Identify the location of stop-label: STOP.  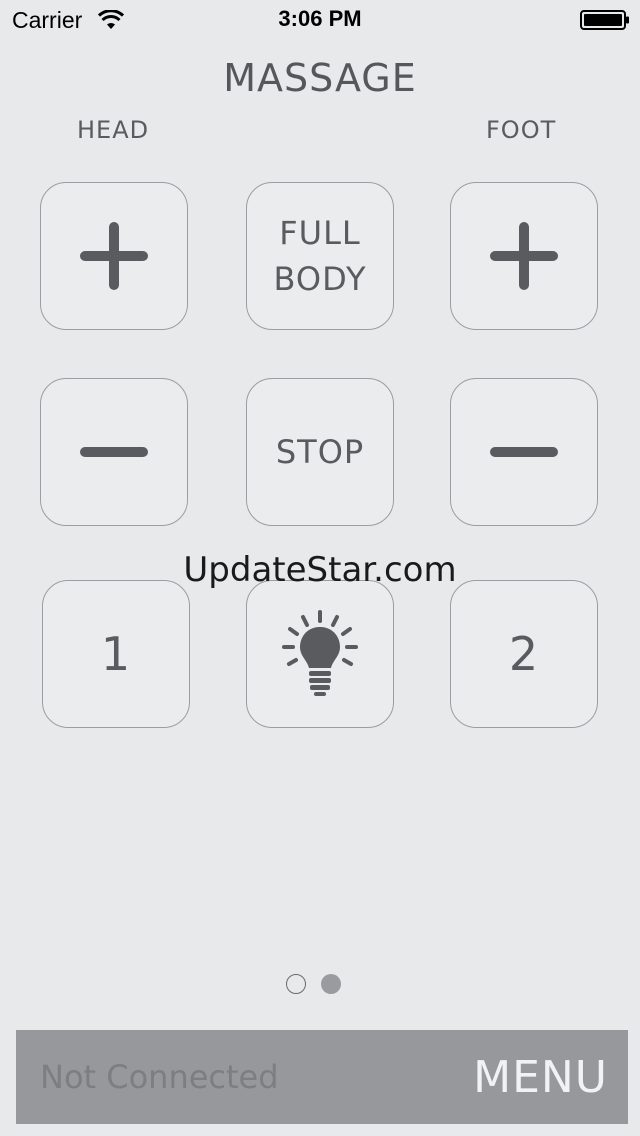
(320, 452).